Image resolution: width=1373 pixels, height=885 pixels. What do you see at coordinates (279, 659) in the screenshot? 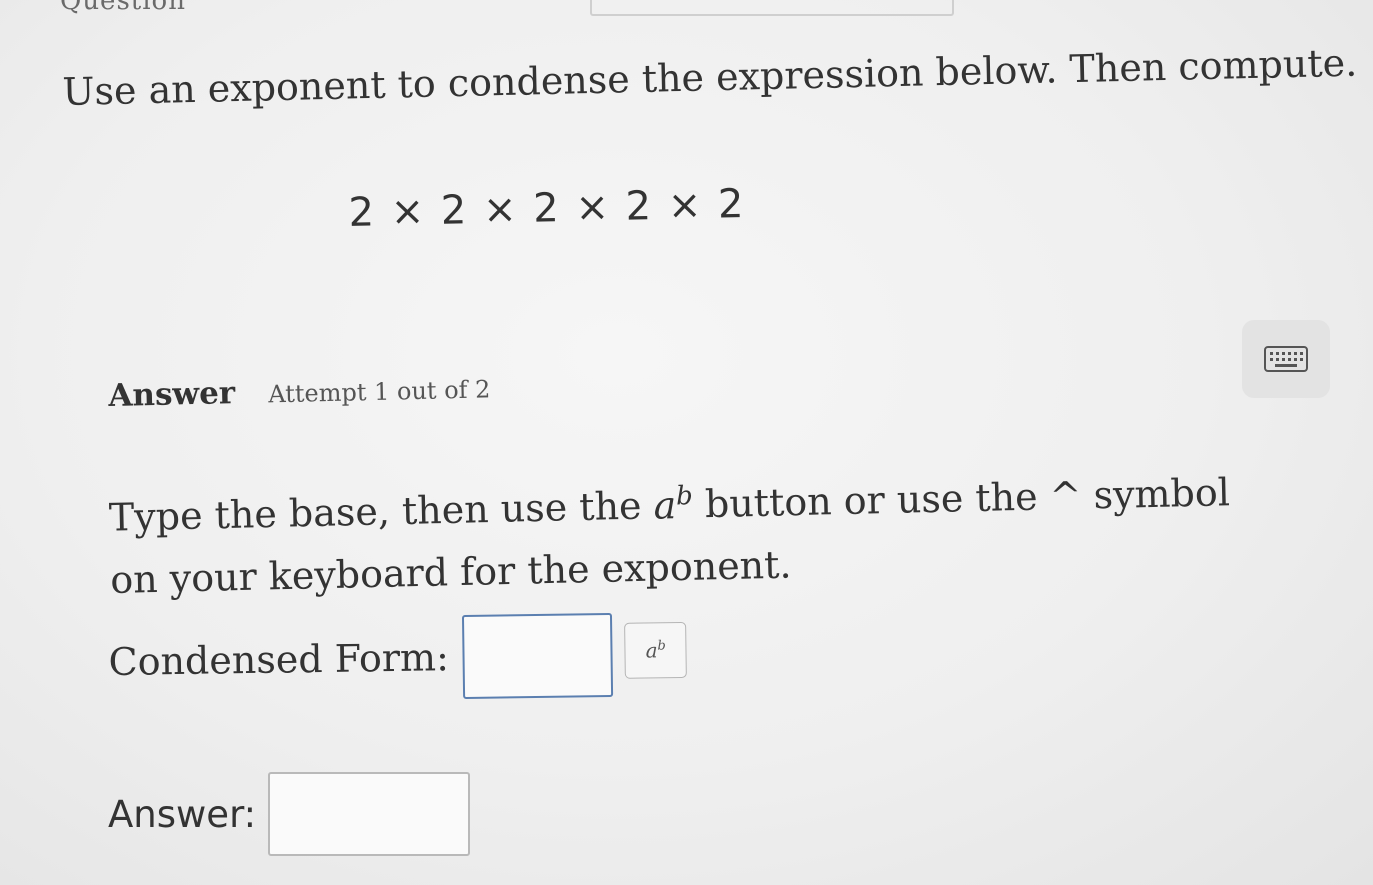
I see `condensed-form-label: Condensed Form:` at bounding box center [279, 659].